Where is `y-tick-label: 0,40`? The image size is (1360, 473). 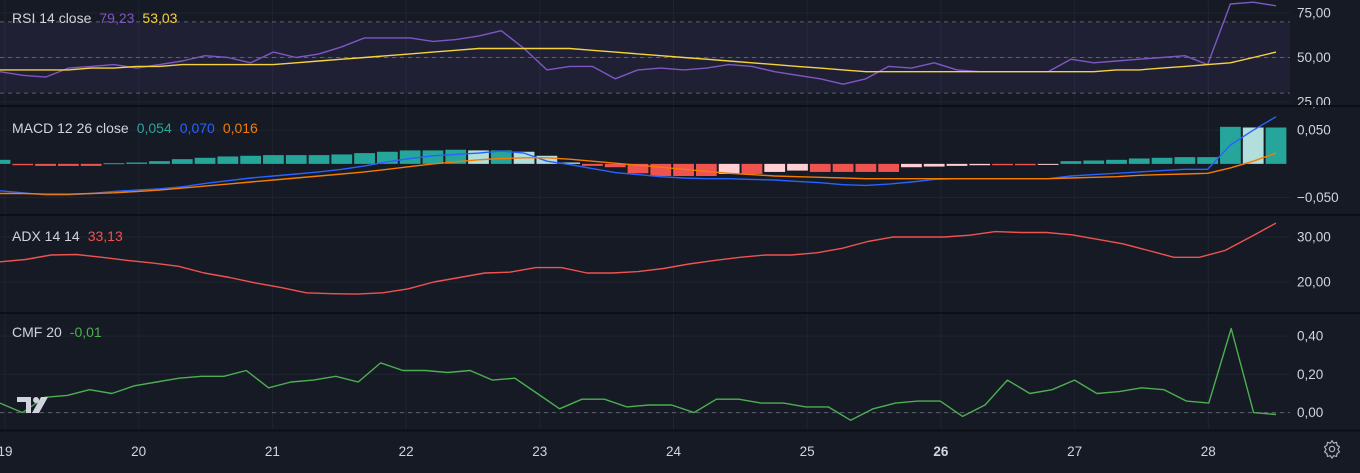 y-tick-label: 0,40 is located at coordinates (1310, 336).